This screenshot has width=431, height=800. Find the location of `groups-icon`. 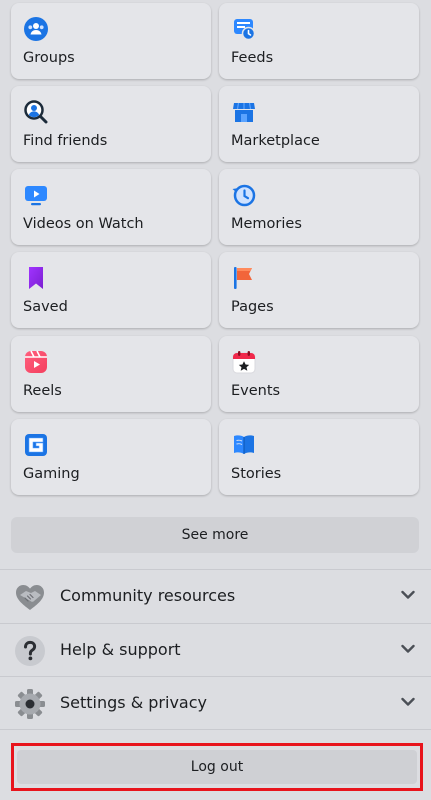

groups-icon is located at coordinates (36, 29).